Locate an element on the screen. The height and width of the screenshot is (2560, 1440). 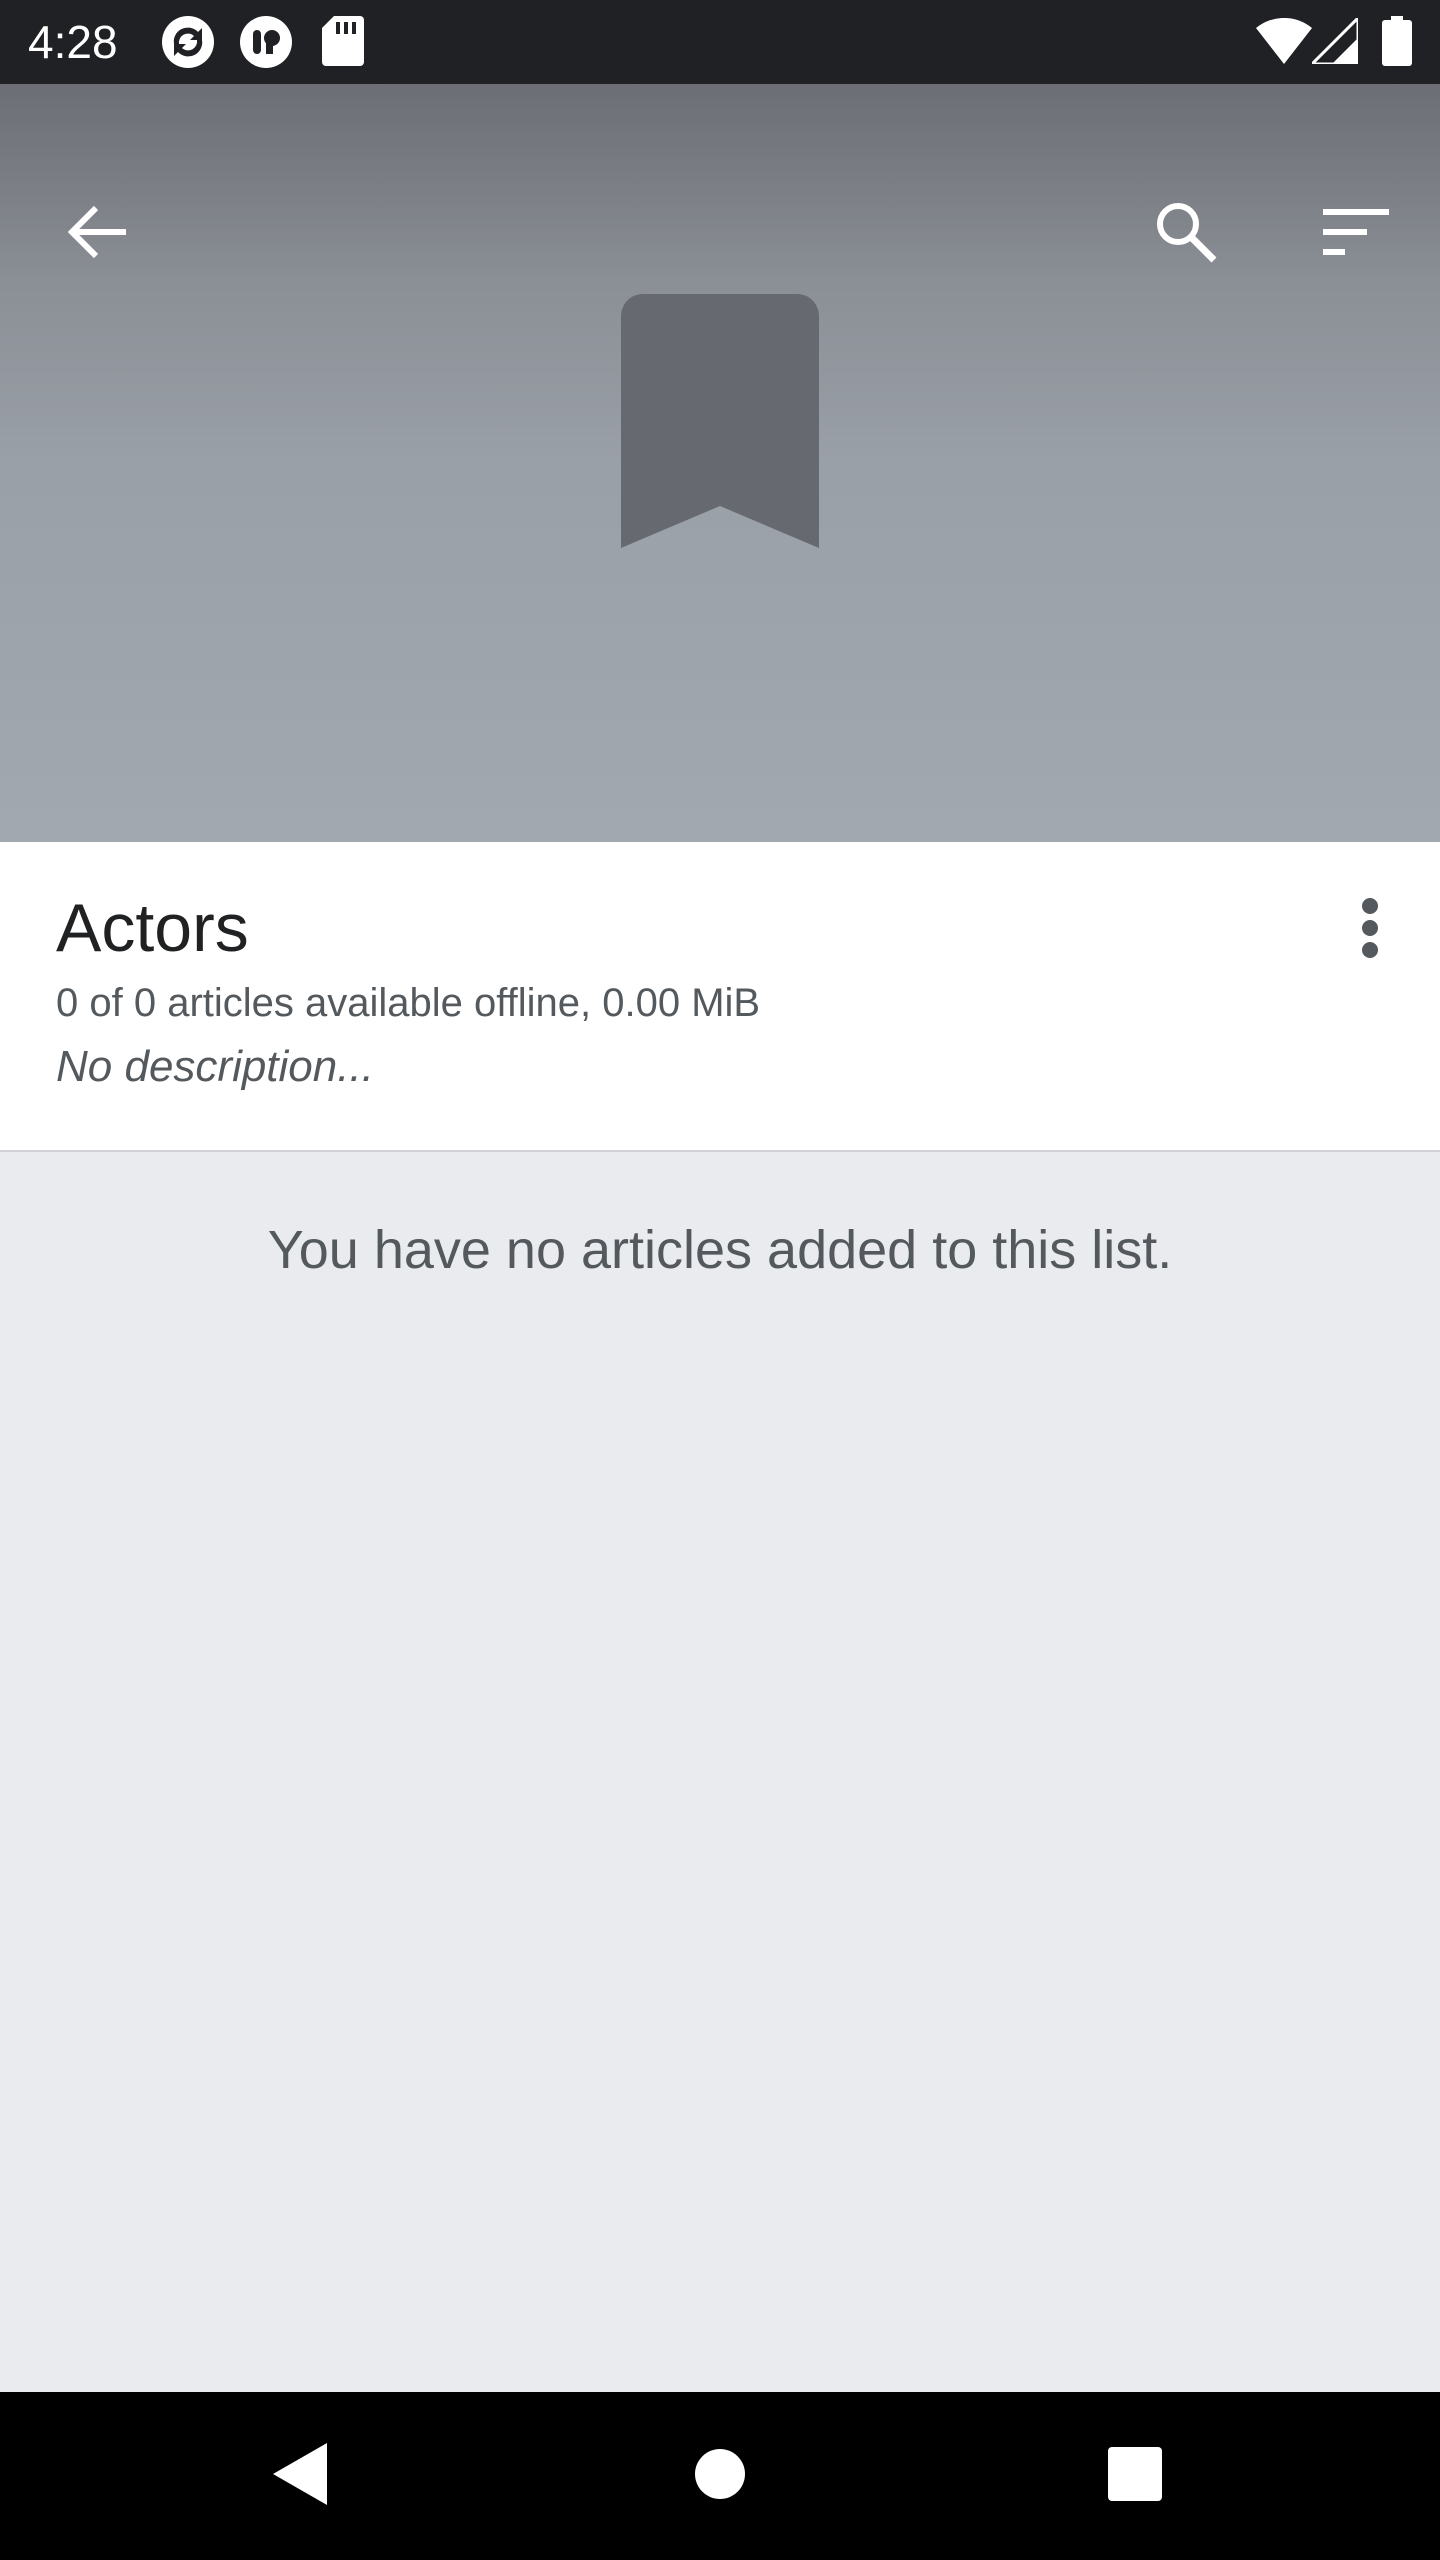
status-time: 4:28 is located at coordinates (73, 42).